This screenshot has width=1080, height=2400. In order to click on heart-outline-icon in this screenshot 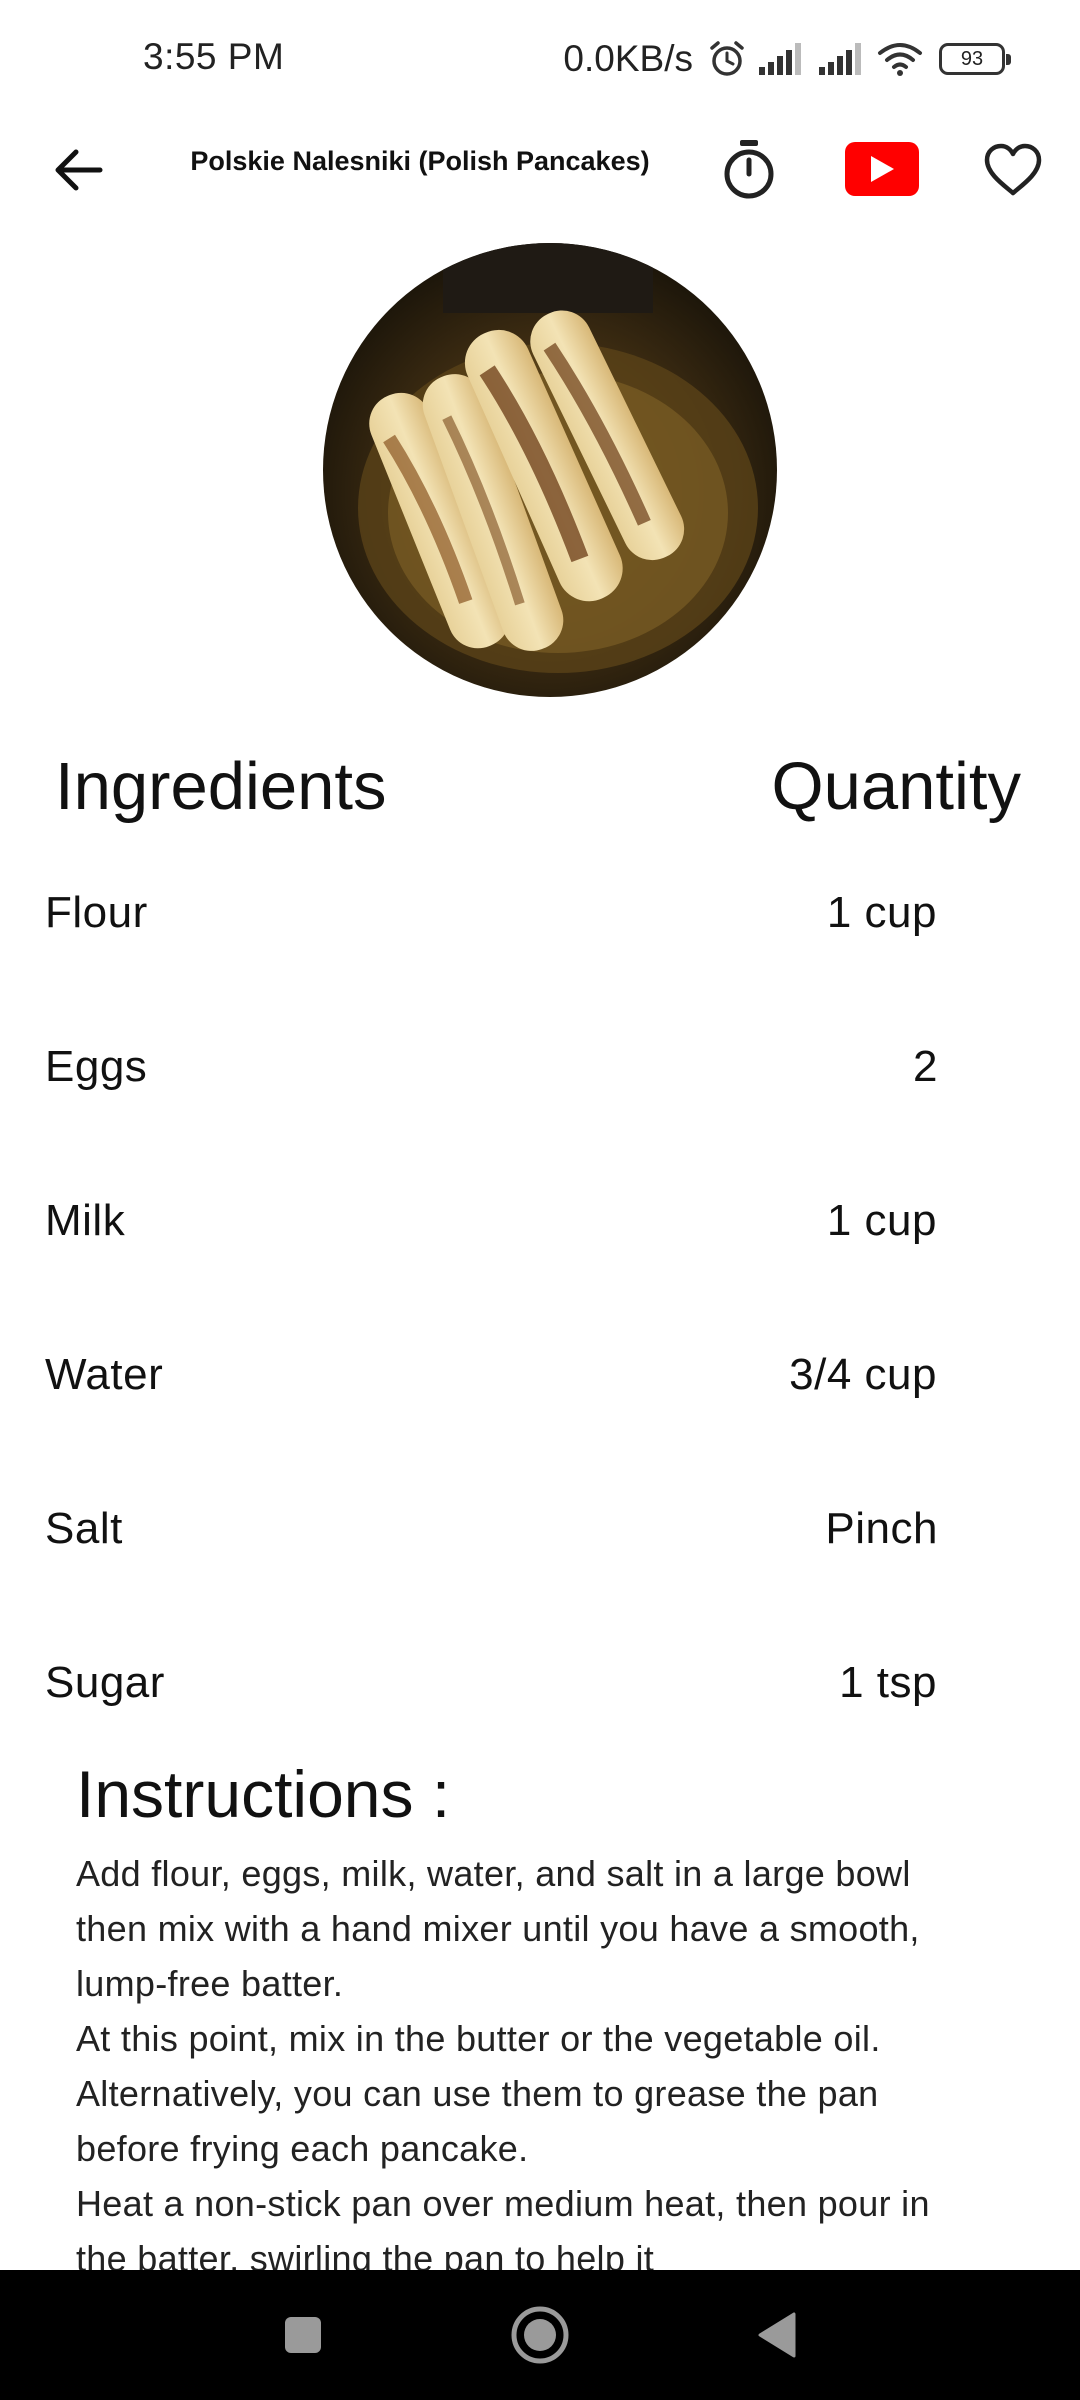, I will do `click(1013, 169)`.